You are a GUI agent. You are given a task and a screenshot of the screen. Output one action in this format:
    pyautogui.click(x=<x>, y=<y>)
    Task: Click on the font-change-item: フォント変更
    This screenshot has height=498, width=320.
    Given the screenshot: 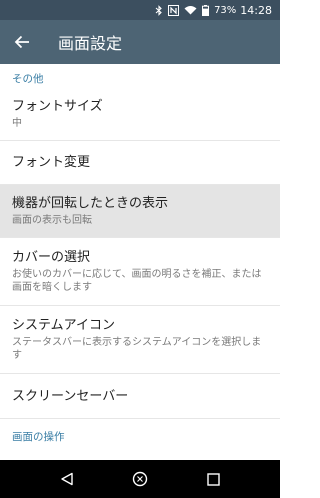 What is the action you would take?
    pyautogui.click(x=140, y=163)
    